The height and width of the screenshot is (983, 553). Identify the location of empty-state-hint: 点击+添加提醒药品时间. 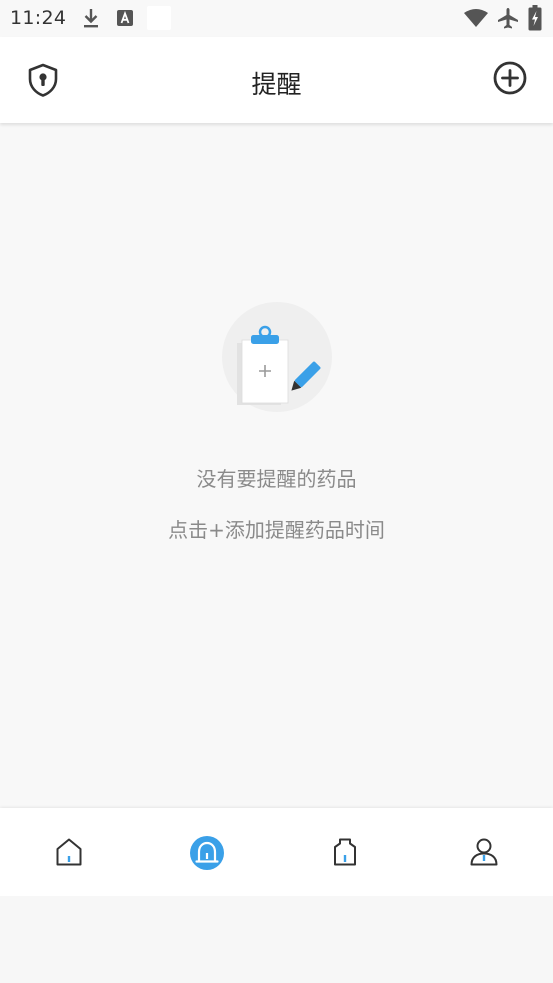
(276, 530).